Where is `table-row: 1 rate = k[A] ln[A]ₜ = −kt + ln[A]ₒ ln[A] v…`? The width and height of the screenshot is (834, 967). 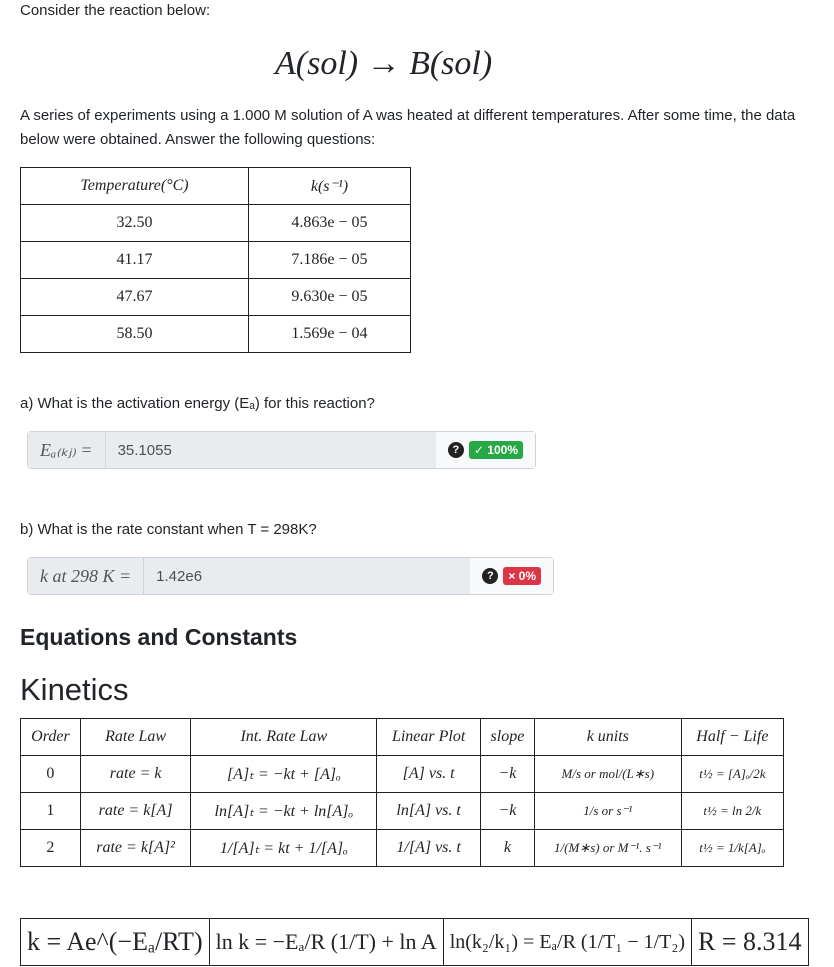
table-row: 1 rate = k[A] ln[A]ₜ = −kt + ln[A]ₒ ln[A] v… is located at coordinates (402, 811).